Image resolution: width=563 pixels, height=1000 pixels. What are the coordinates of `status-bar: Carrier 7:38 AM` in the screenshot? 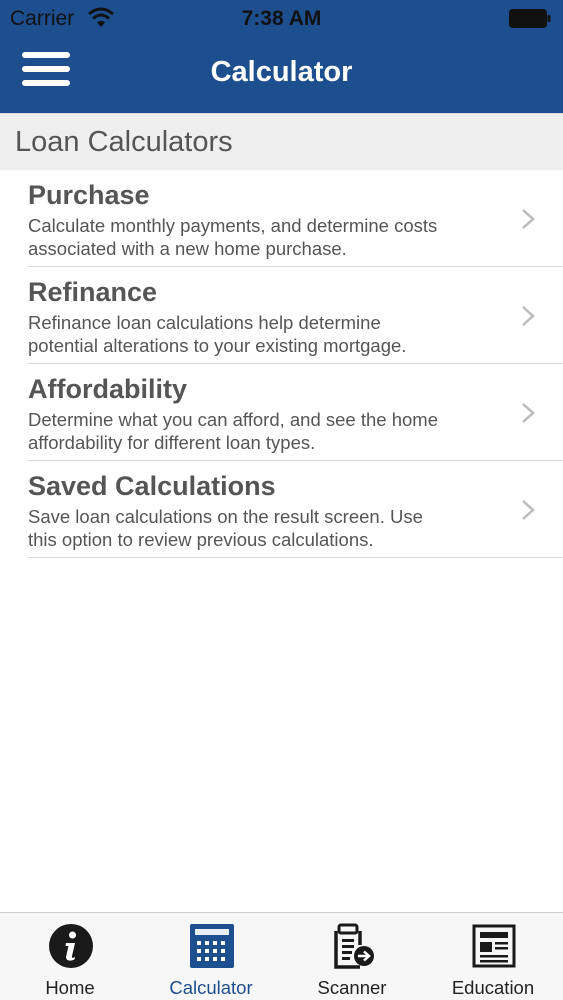 It's located at (281, 19).